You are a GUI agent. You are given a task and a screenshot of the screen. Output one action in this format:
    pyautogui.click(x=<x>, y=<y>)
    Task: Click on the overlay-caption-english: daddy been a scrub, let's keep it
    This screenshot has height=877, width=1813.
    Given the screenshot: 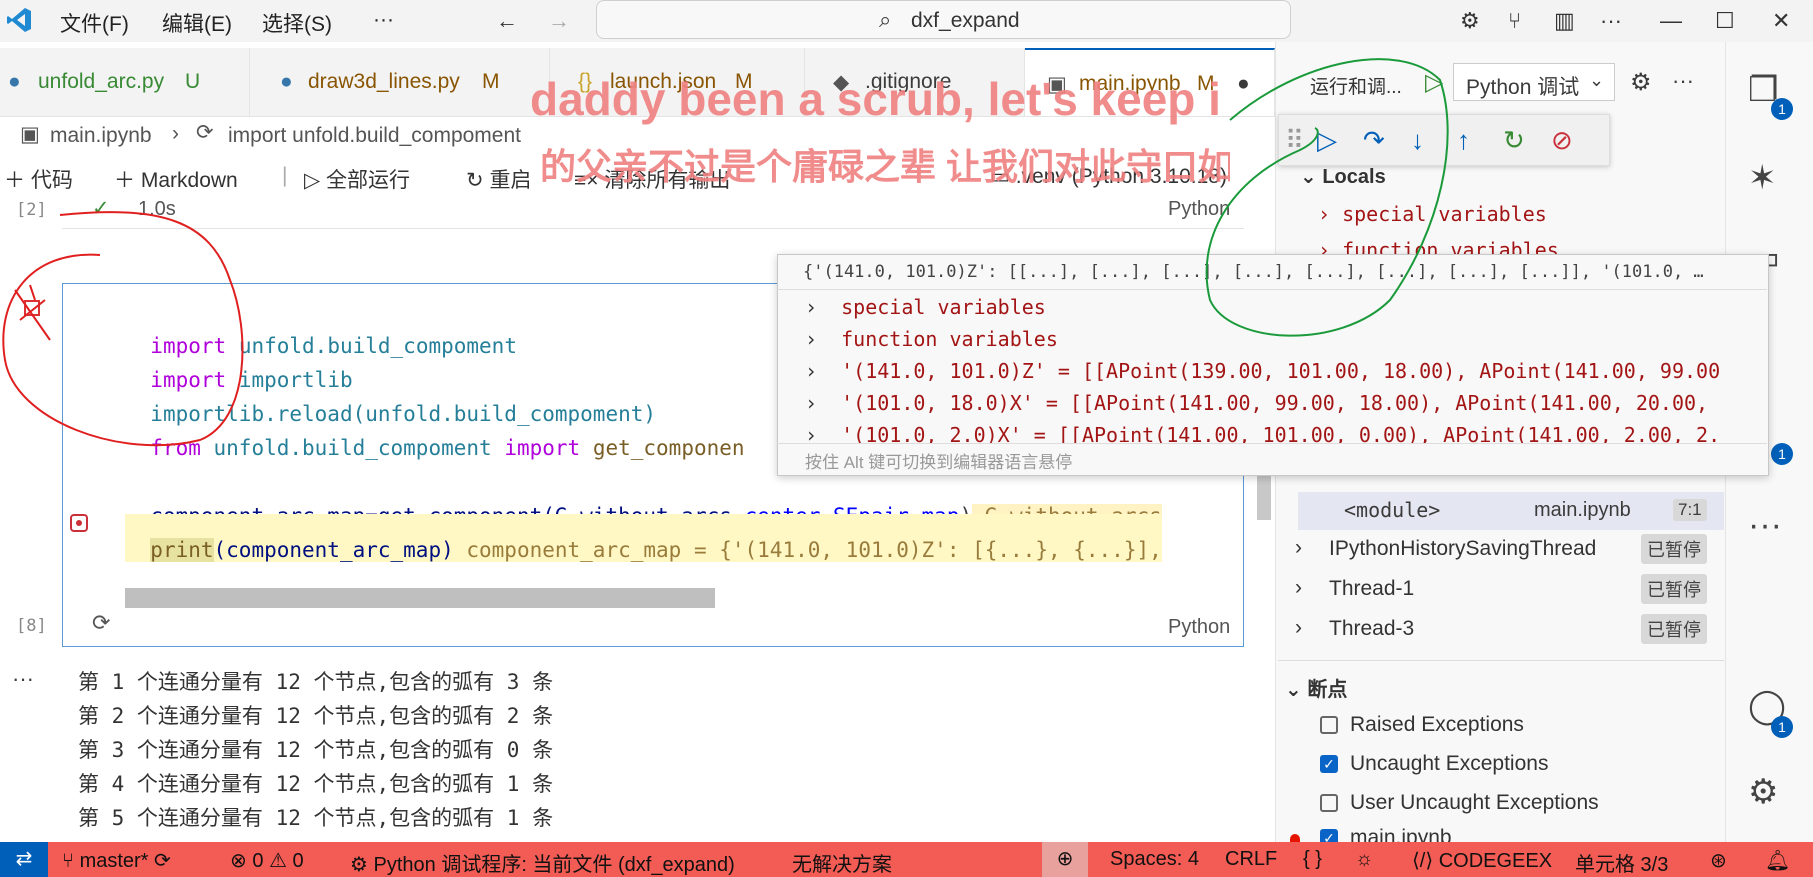 What is the action you would take?
    pyautogui.click(x=875, y=99)
    